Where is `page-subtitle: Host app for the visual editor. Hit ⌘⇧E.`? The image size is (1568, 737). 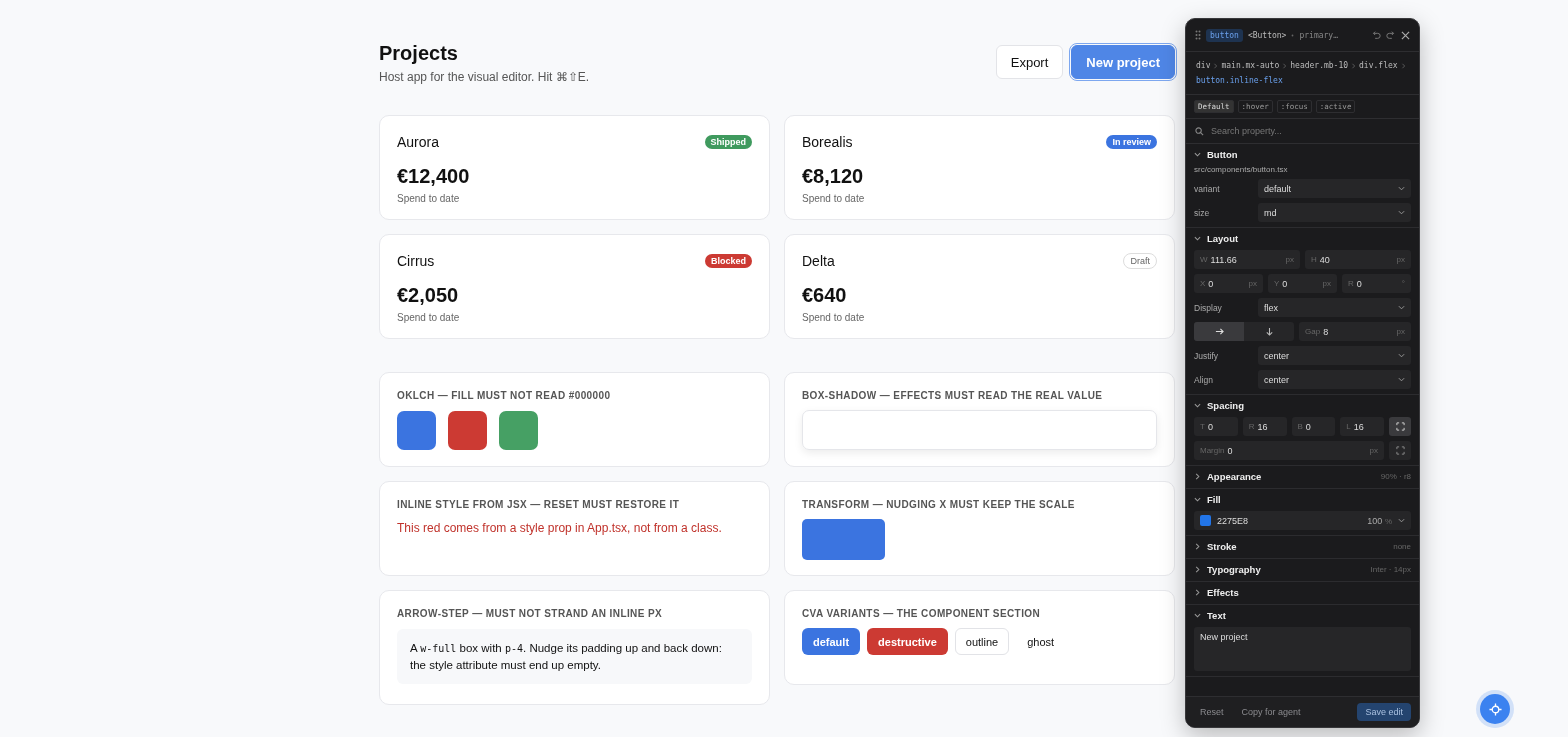
page-subtitle: Host app for the visual editor. Hit ⌘⇧E. is located at coordinates (484, 77).